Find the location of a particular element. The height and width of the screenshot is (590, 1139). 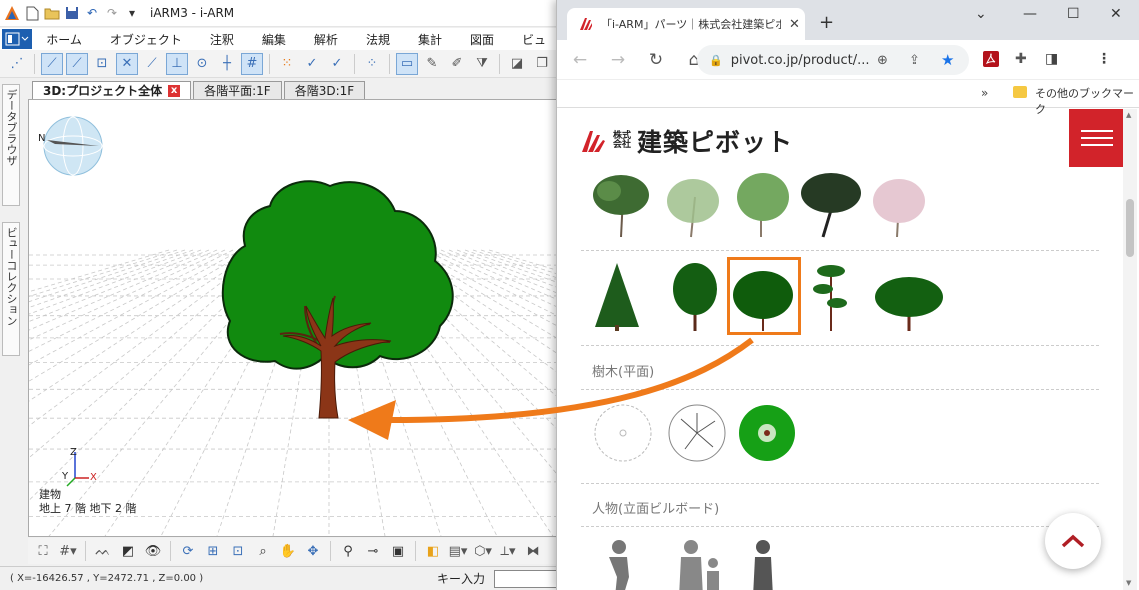

axis-view-icon: ⟂▾ is located at coordinates (508, 551).